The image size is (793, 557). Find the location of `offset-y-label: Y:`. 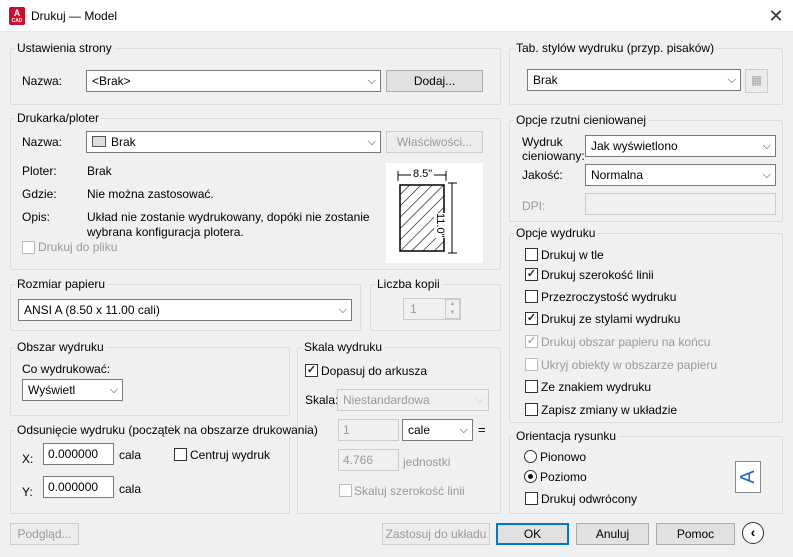

offset-y-label: Y: is located at coordinates (27, 492).